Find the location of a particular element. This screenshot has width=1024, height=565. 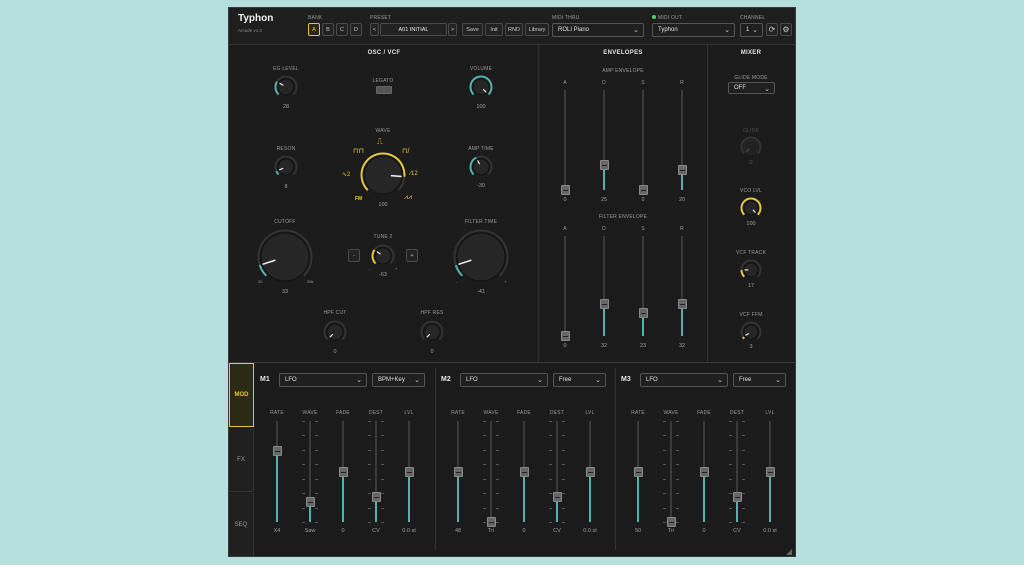

mod-1-fade-slider-thumb is located at coordinates (343, 471).